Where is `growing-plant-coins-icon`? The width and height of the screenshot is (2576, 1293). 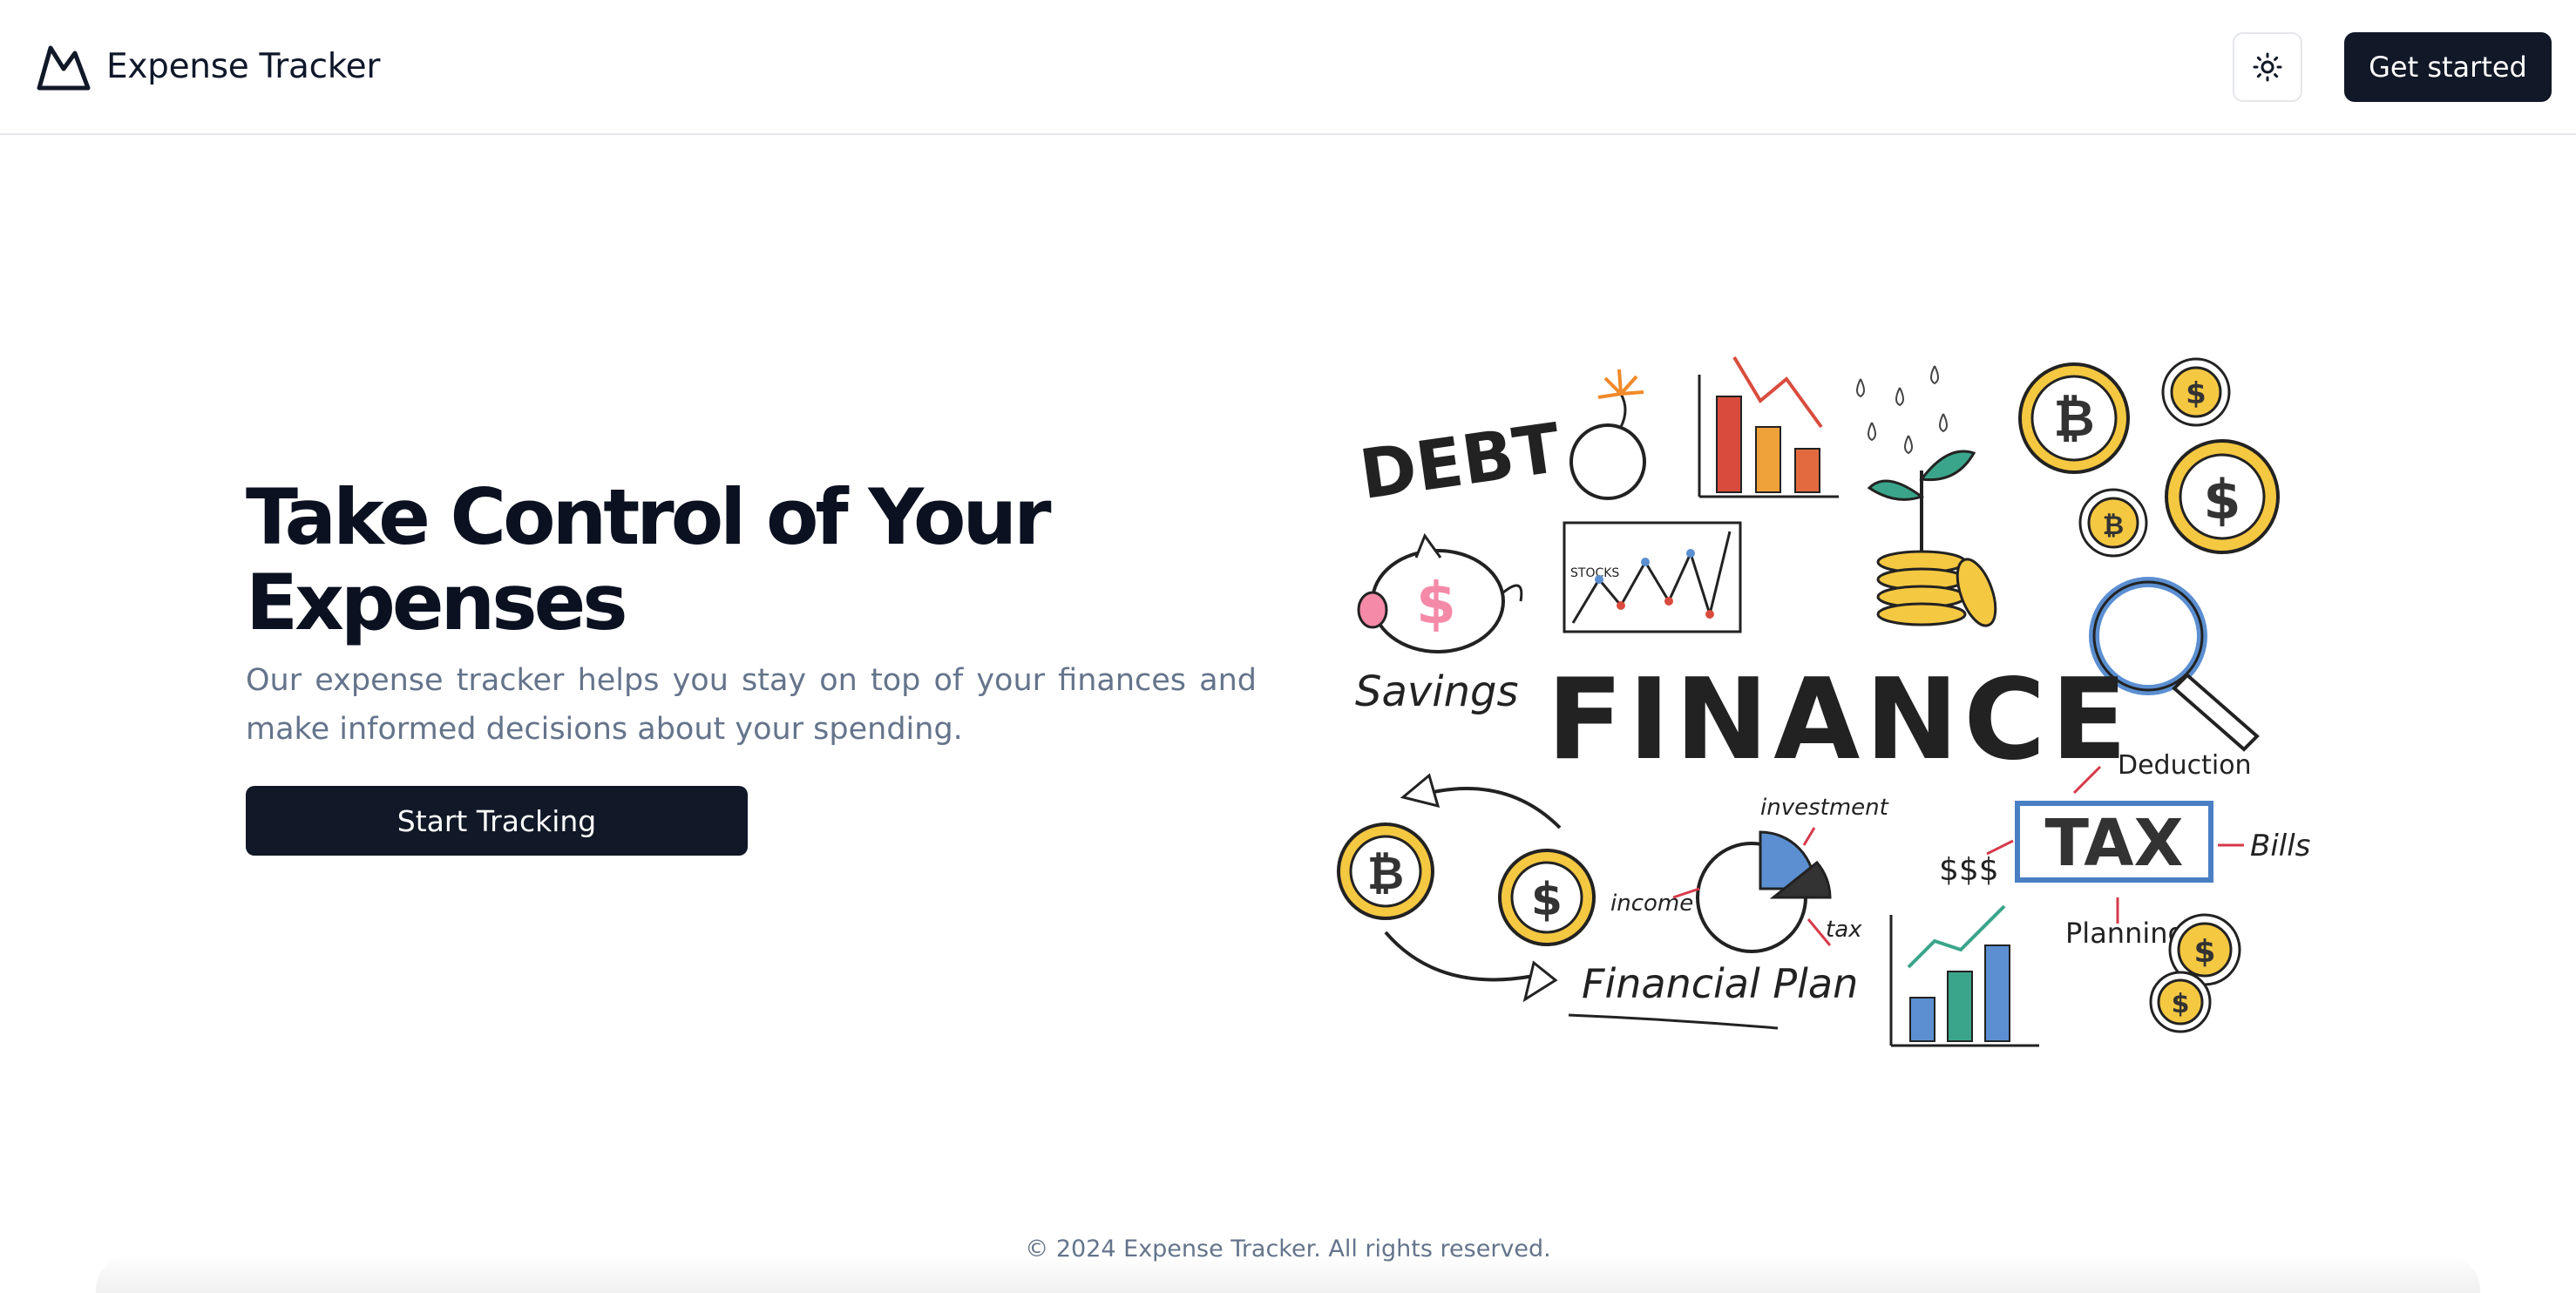 growing-plant-coins-icon is located at coordinates (1927, 496).